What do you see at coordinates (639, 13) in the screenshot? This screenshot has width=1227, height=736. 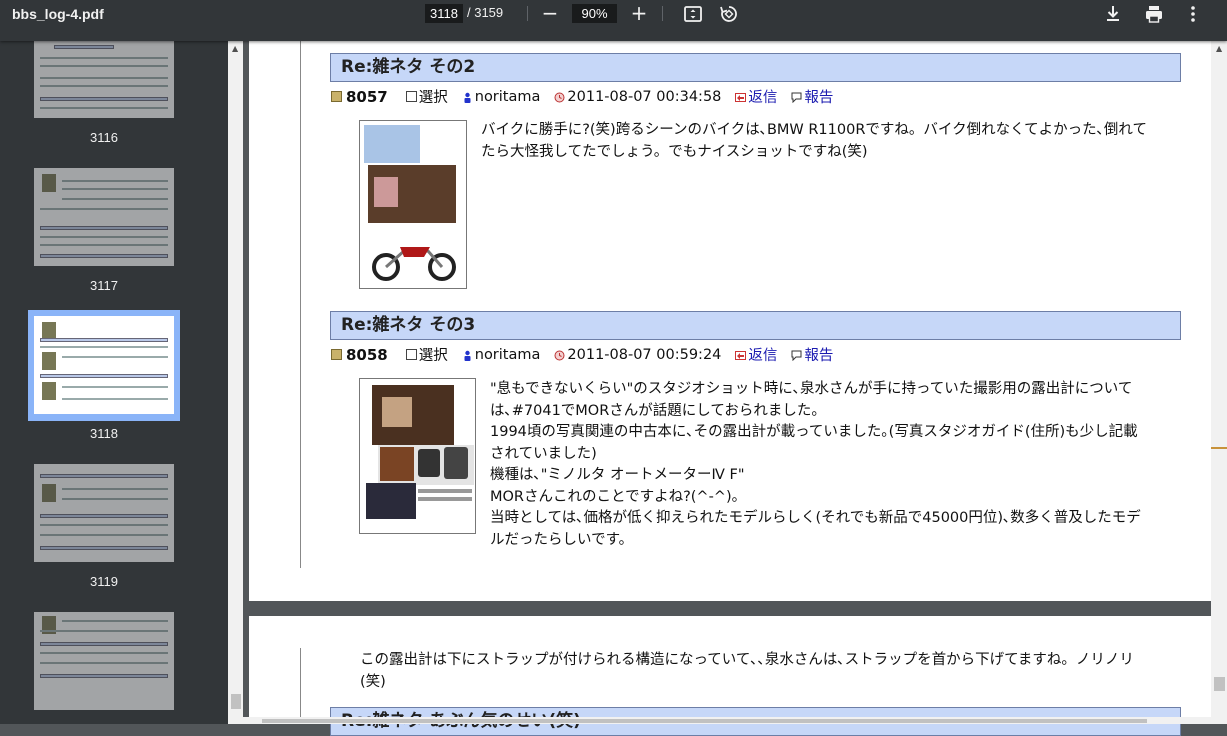 I see `zoom-in-button: +` at bounding box center [639, 13].